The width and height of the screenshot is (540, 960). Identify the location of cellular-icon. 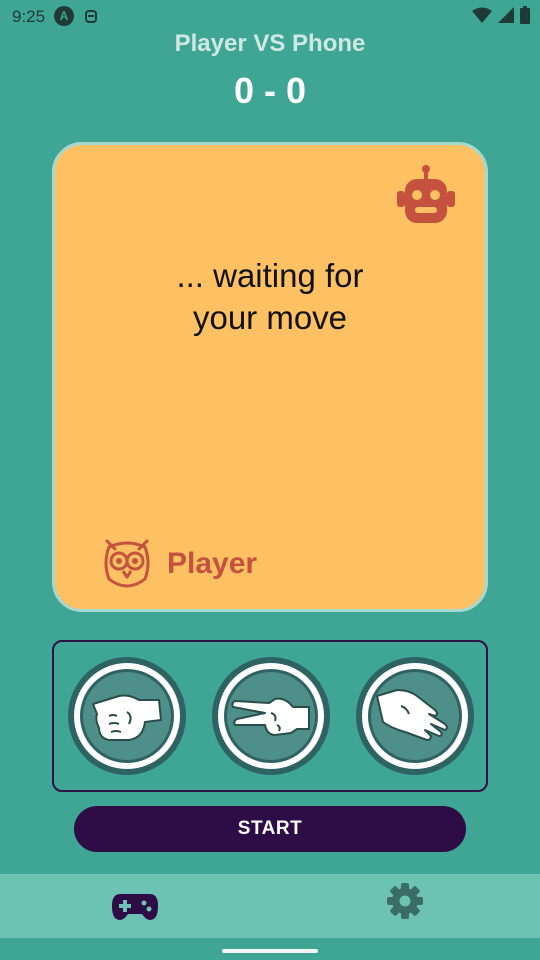
(506, 15).